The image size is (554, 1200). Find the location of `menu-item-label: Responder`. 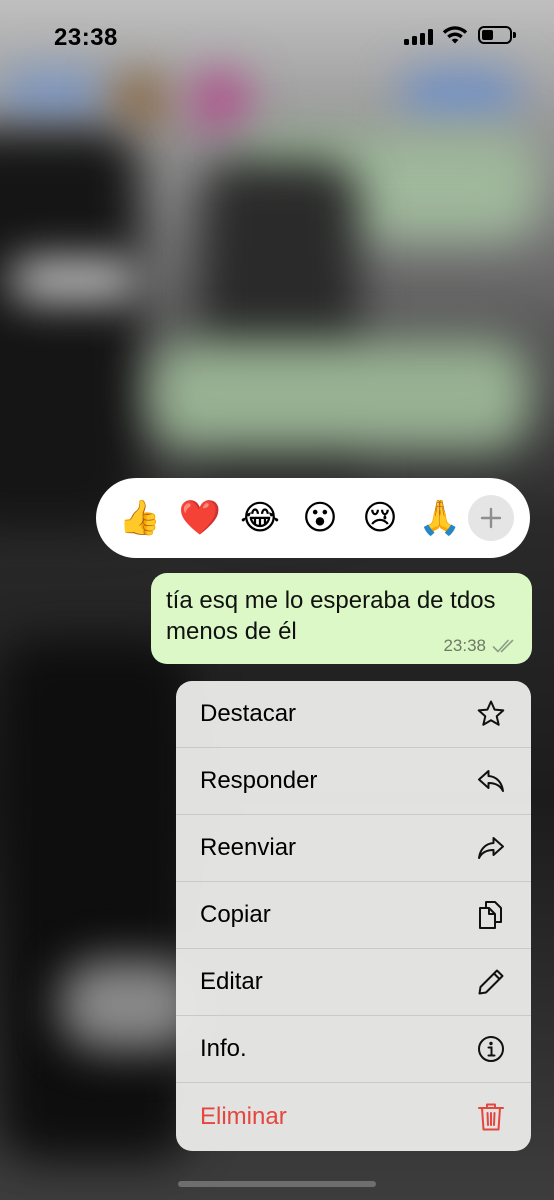

menu-item-label: Responder is located at coordinates (259, 780).